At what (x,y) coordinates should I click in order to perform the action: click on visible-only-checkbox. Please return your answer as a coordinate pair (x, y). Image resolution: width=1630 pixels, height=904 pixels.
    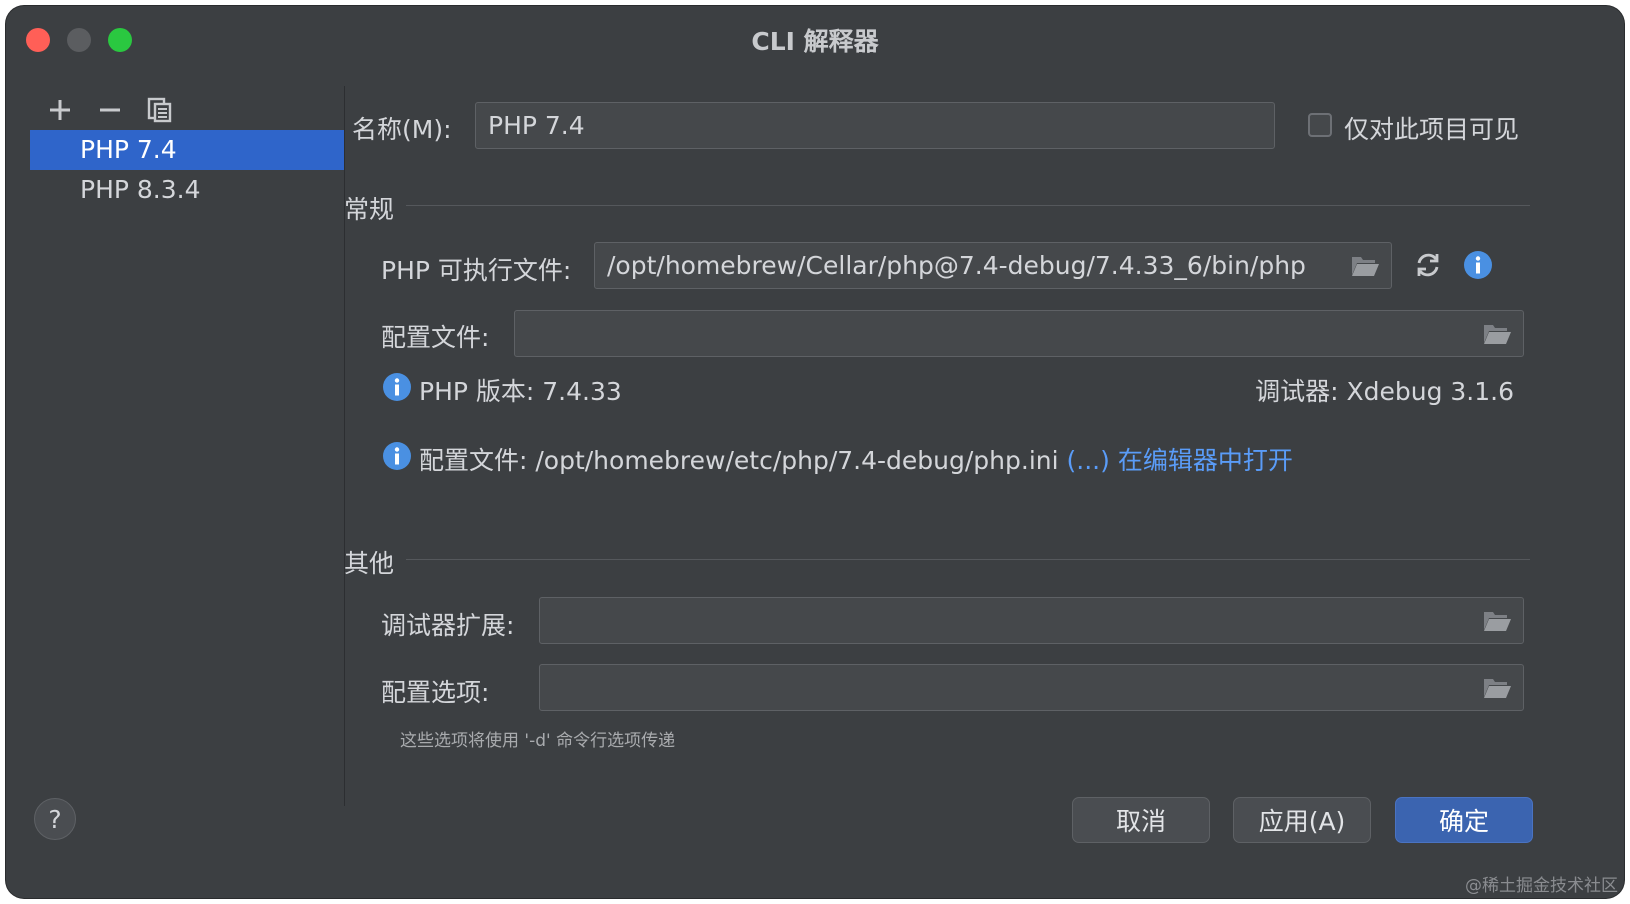
    Looking at the image, I should click on (1320, 125).